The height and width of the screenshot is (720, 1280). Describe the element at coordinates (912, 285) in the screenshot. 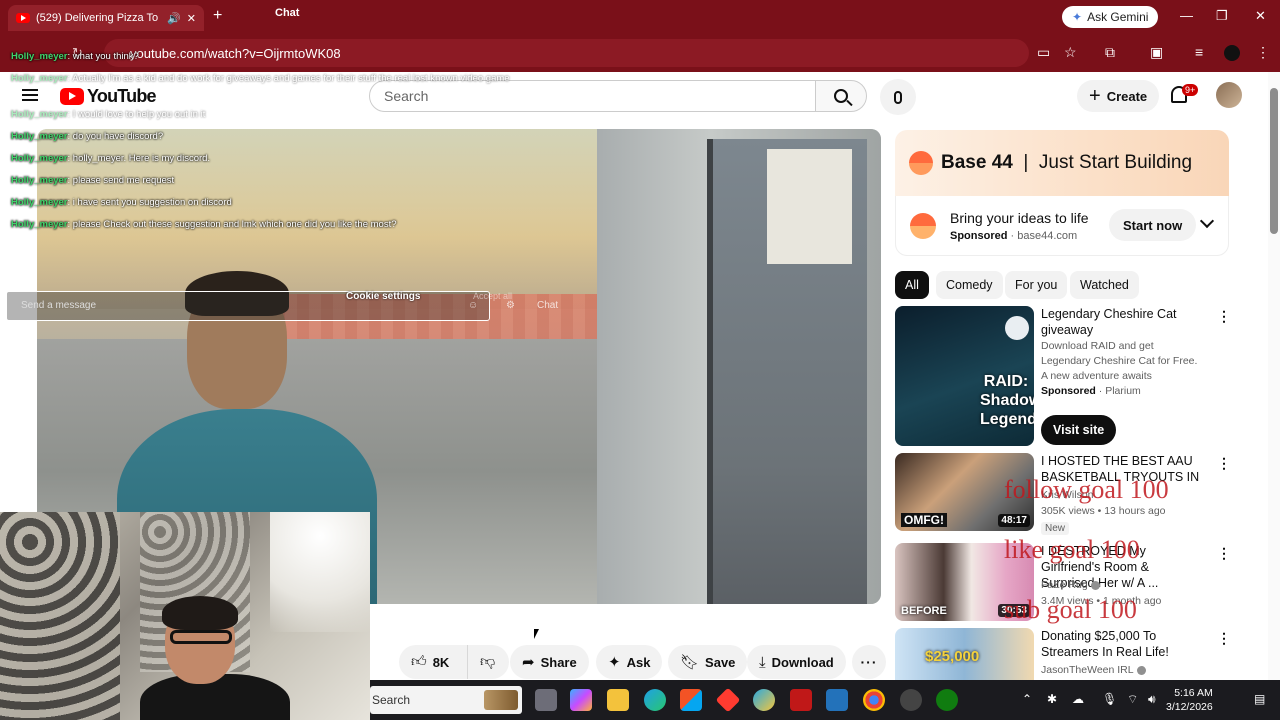

I see `chip-all: All` at that location.